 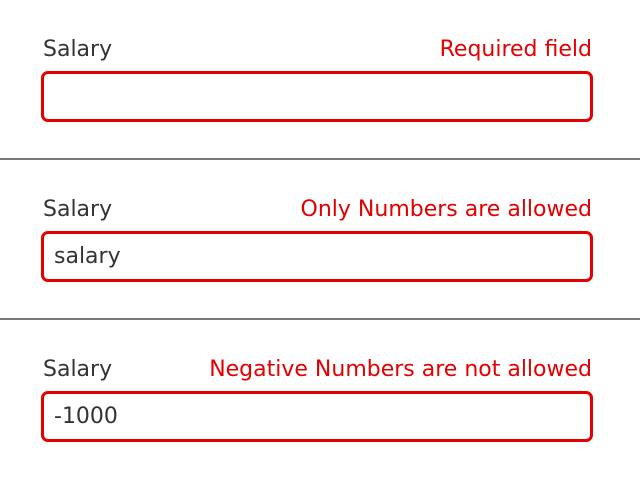 What do you see at coordinates (317, 256) in the screenshot?
I see `salary-input-text` at bounding box center [317, 256].